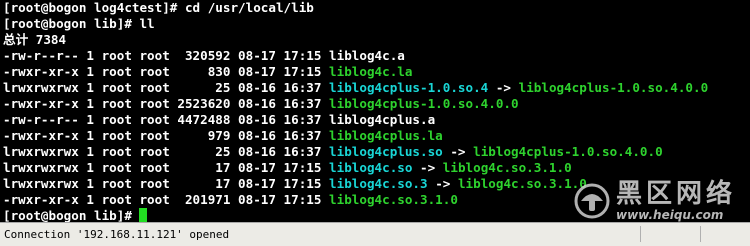 Image resolution: width=750 pixels, height=246 pixels. What do you see at coordinates (424, 103) in the screenshot?
I see `file-name: liblog4cplus-1.0.so.4.0.0` at bounding box center [424, 103].